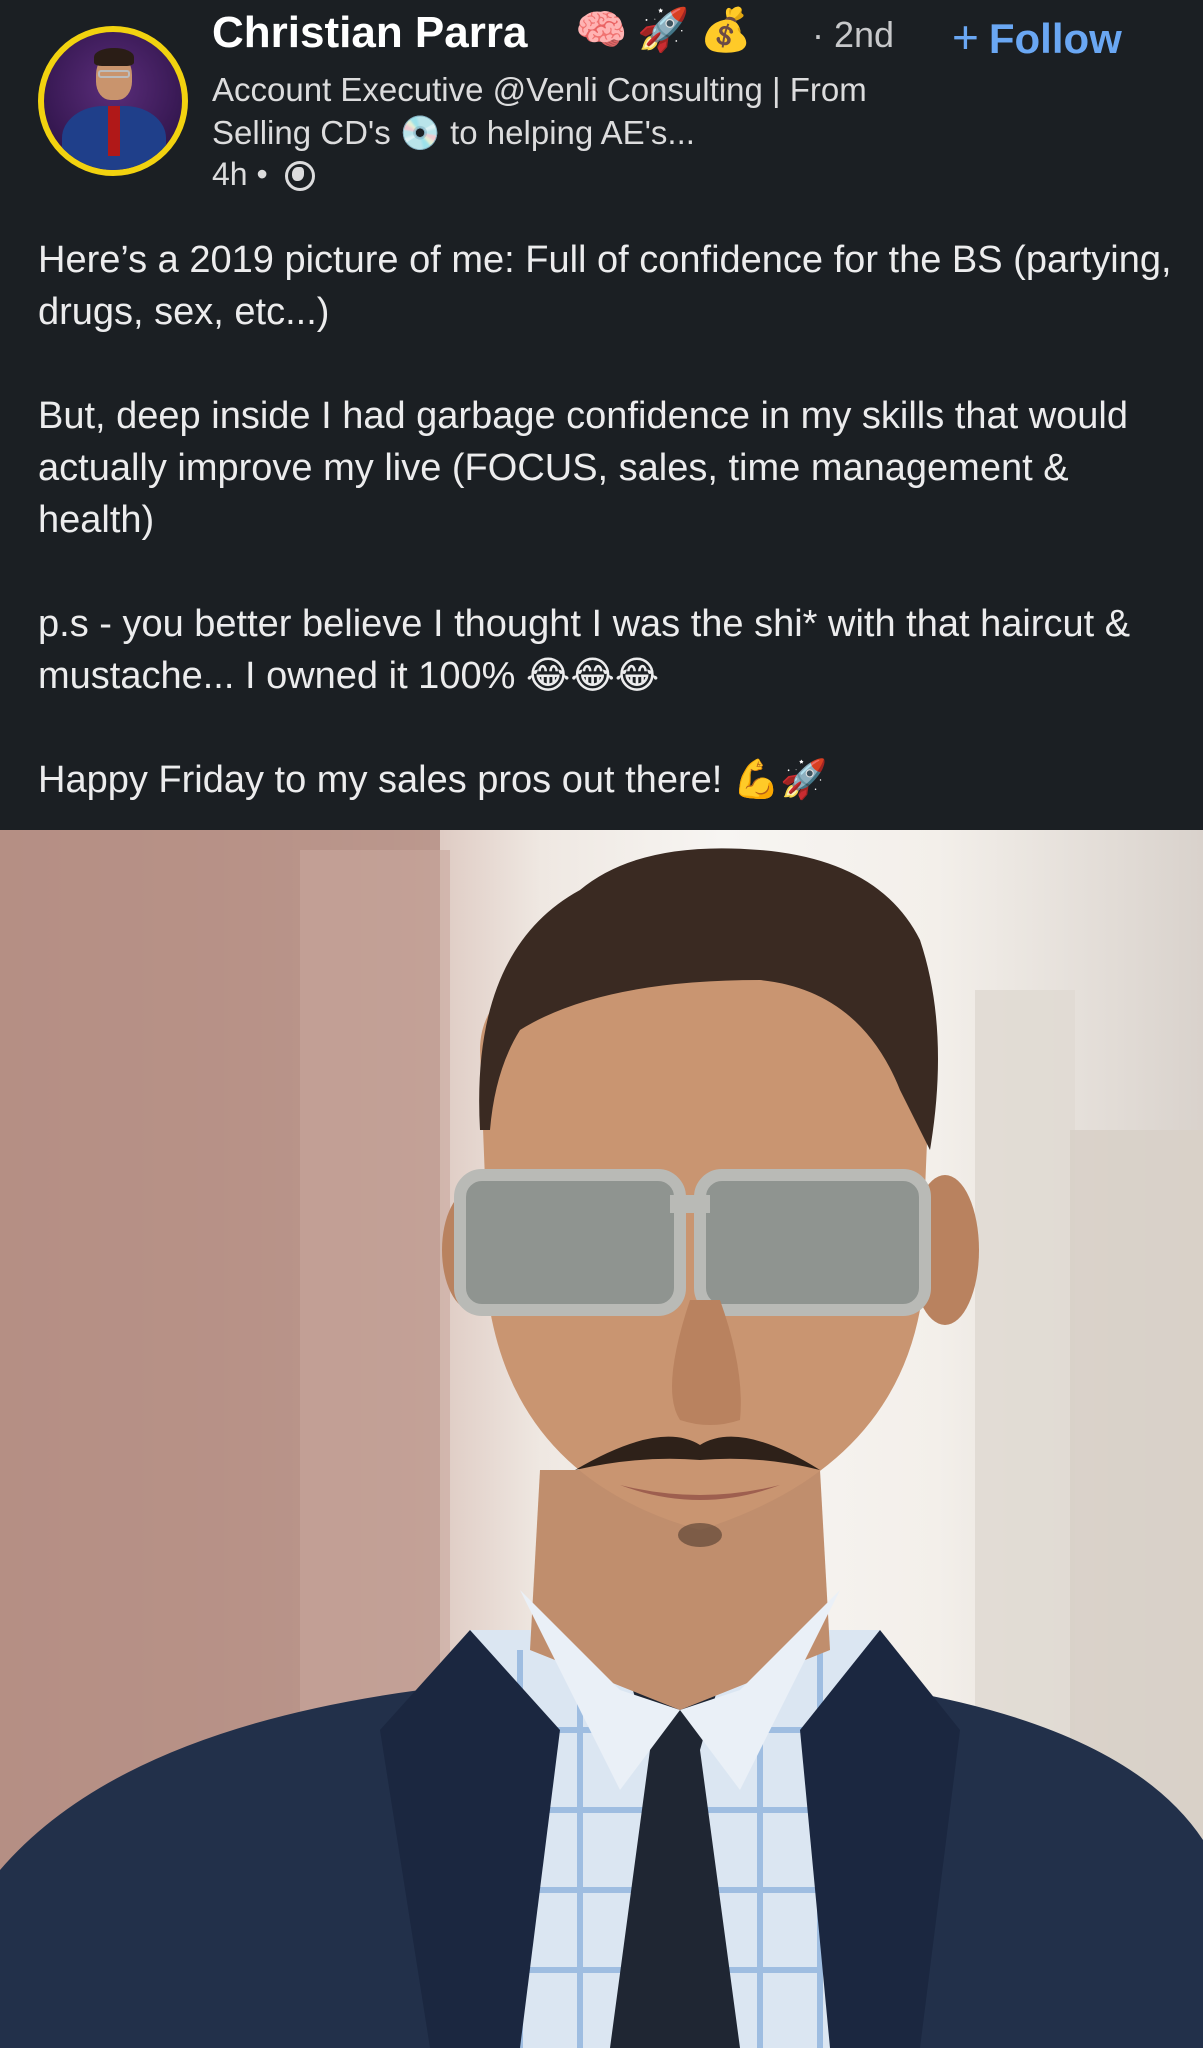 The height and width of the screenshot is (2048, 1203). Describe the element at coordinates (668, 29) in the screenshot. I see `author-badges: 🧠🚀💰` at that location.